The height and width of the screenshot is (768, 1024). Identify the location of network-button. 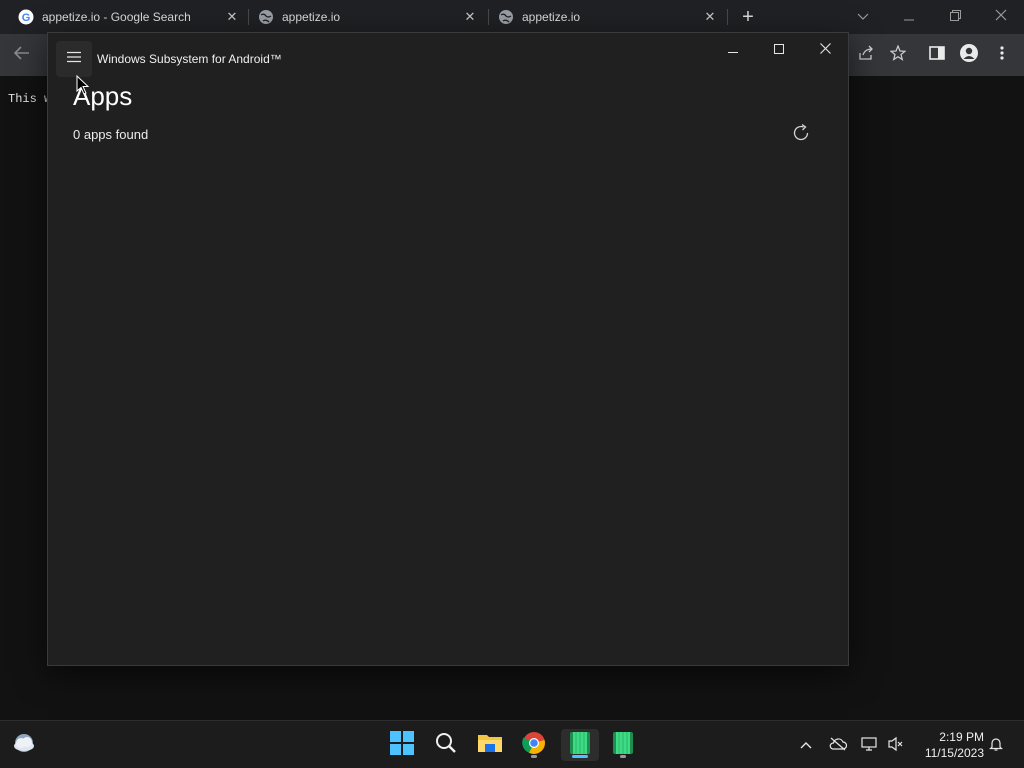
(870, 745).